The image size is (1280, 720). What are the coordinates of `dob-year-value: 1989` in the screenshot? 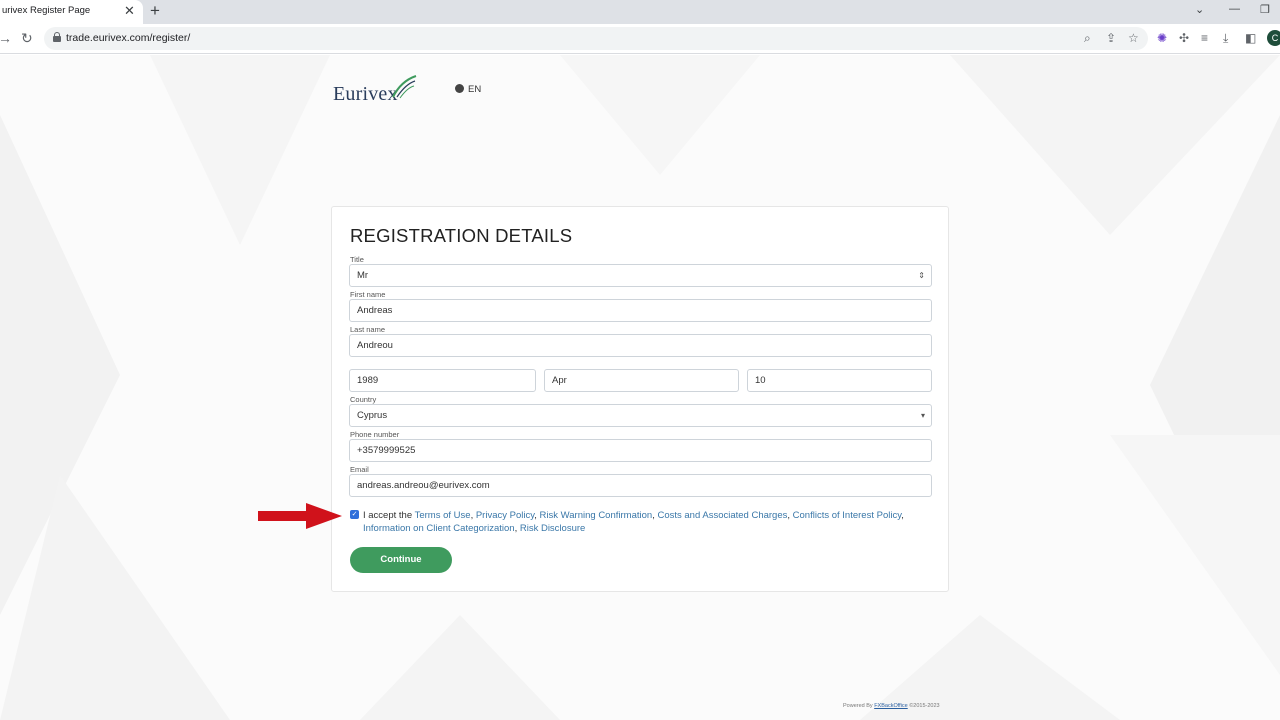 It's located at (368, 380).